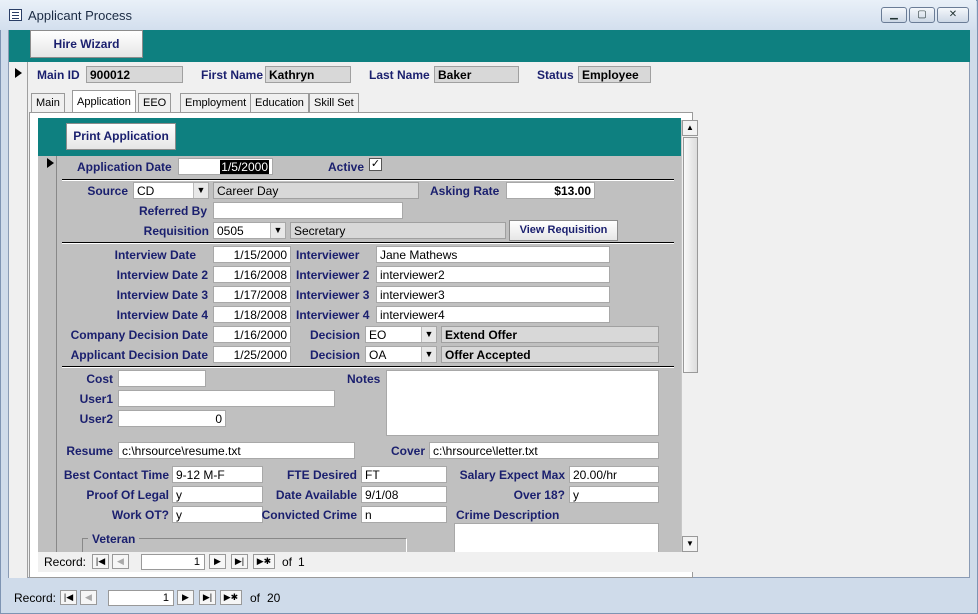  What do you see at coordinates (493, 294) in the screenshot?
I see `interviewer-3-field: interviewer3` at bounding box center [493, 294].